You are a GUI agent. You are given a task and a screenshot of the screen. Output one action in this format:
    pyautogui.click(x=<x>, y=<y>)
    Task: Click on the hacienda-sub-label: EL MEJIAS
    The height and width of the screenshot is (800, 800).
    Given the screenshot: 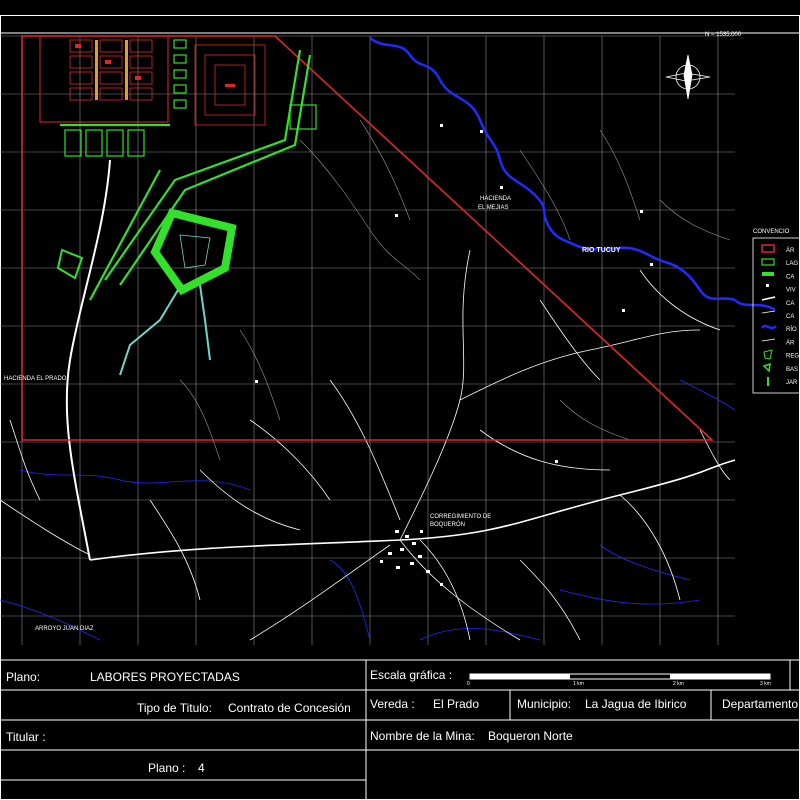 What is the action you would take?
    pyautogui.click(x=493, y=208)
    